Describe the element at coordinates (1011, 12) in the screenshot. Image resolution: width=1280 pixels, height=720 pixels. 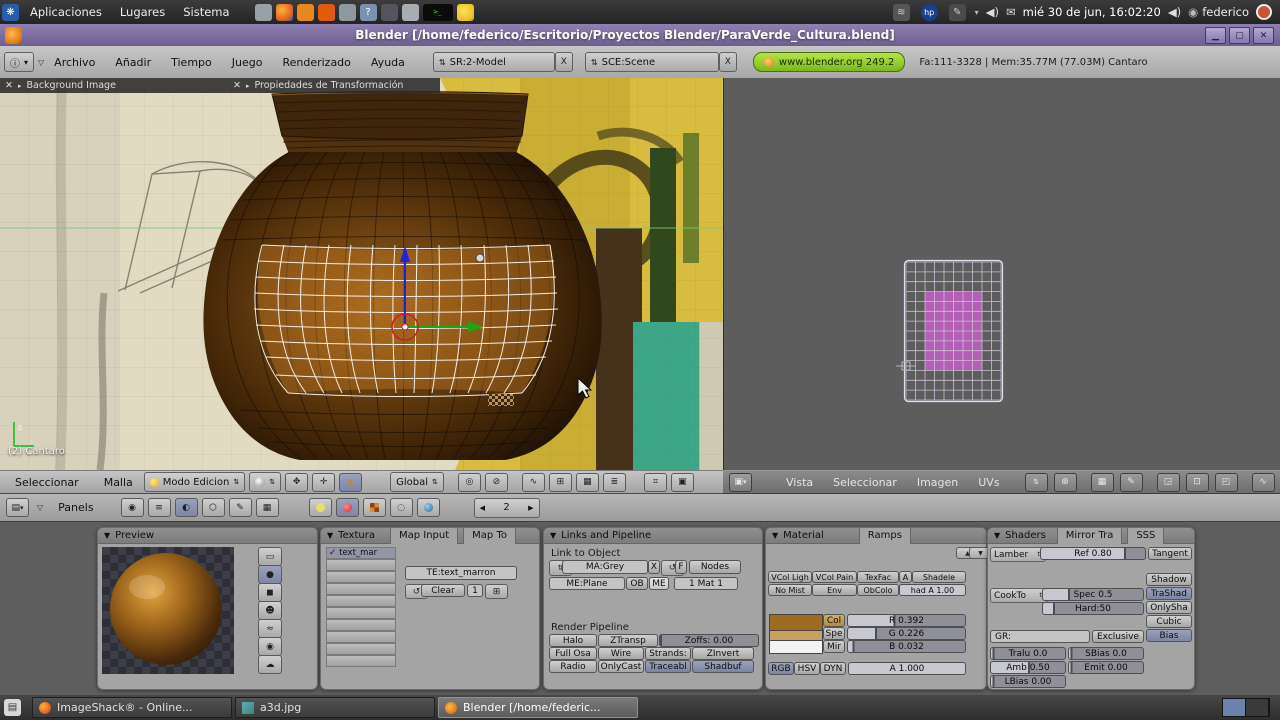
I see `mail-icon: ✉` at that location.